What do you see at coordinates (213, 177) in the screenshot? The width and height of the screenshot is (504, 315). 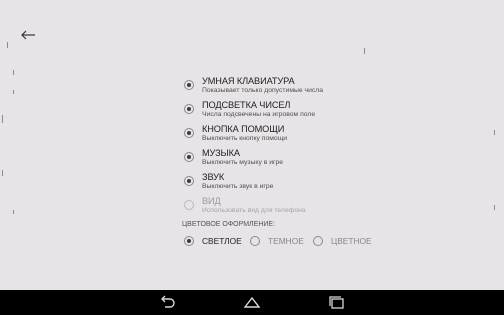 I see `setting-title: ЗВУК` at bounding box center [213, 177].